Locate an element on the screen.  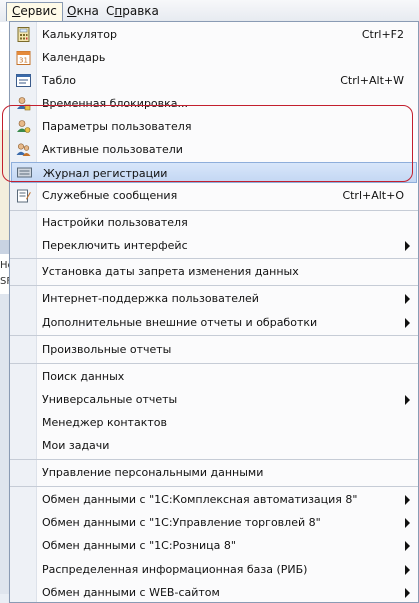
menu-item-exchange-website: Обмен данными с WEB-сайтом is located at coordinates (214, 592).